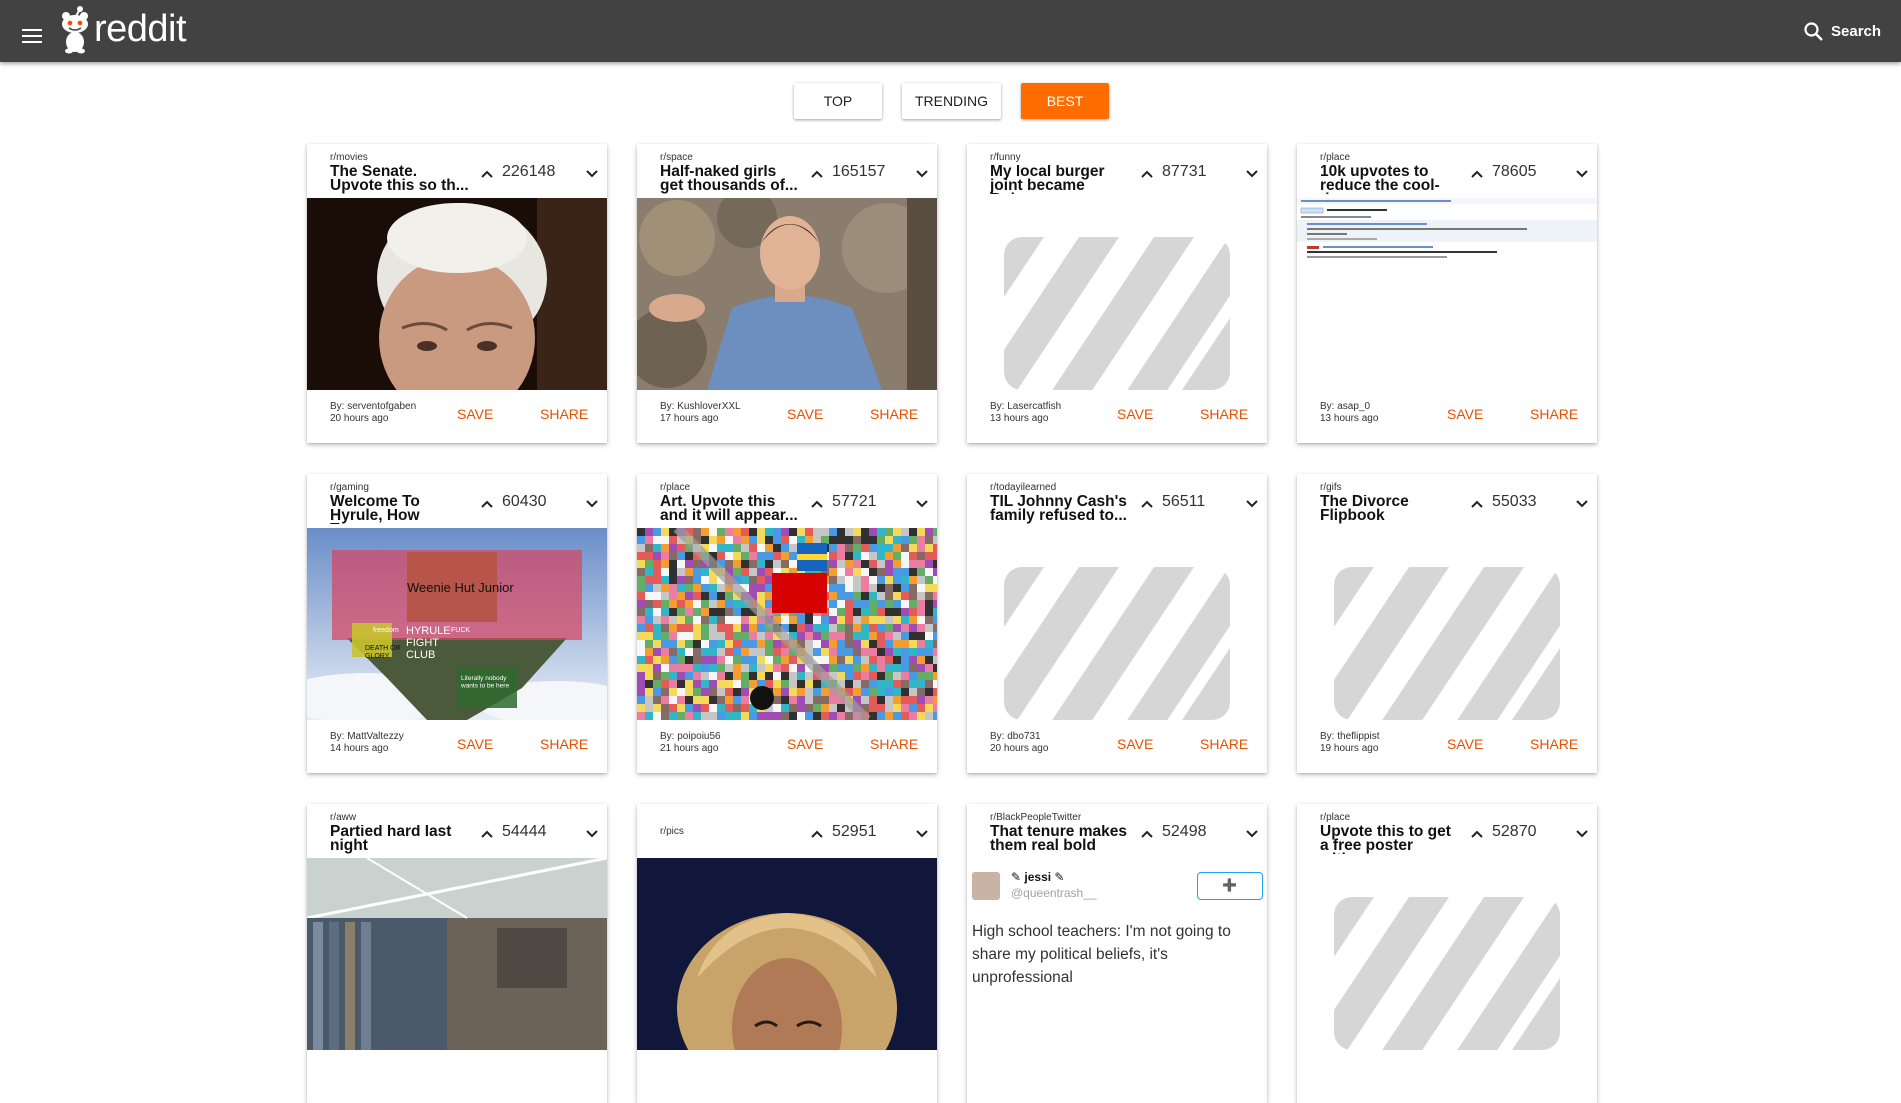 This screenshot has width=1901, height=1103. Describe the element at coordinates (122, 29) in the screenshot. I see `reddit-logo: reddit` at that location.